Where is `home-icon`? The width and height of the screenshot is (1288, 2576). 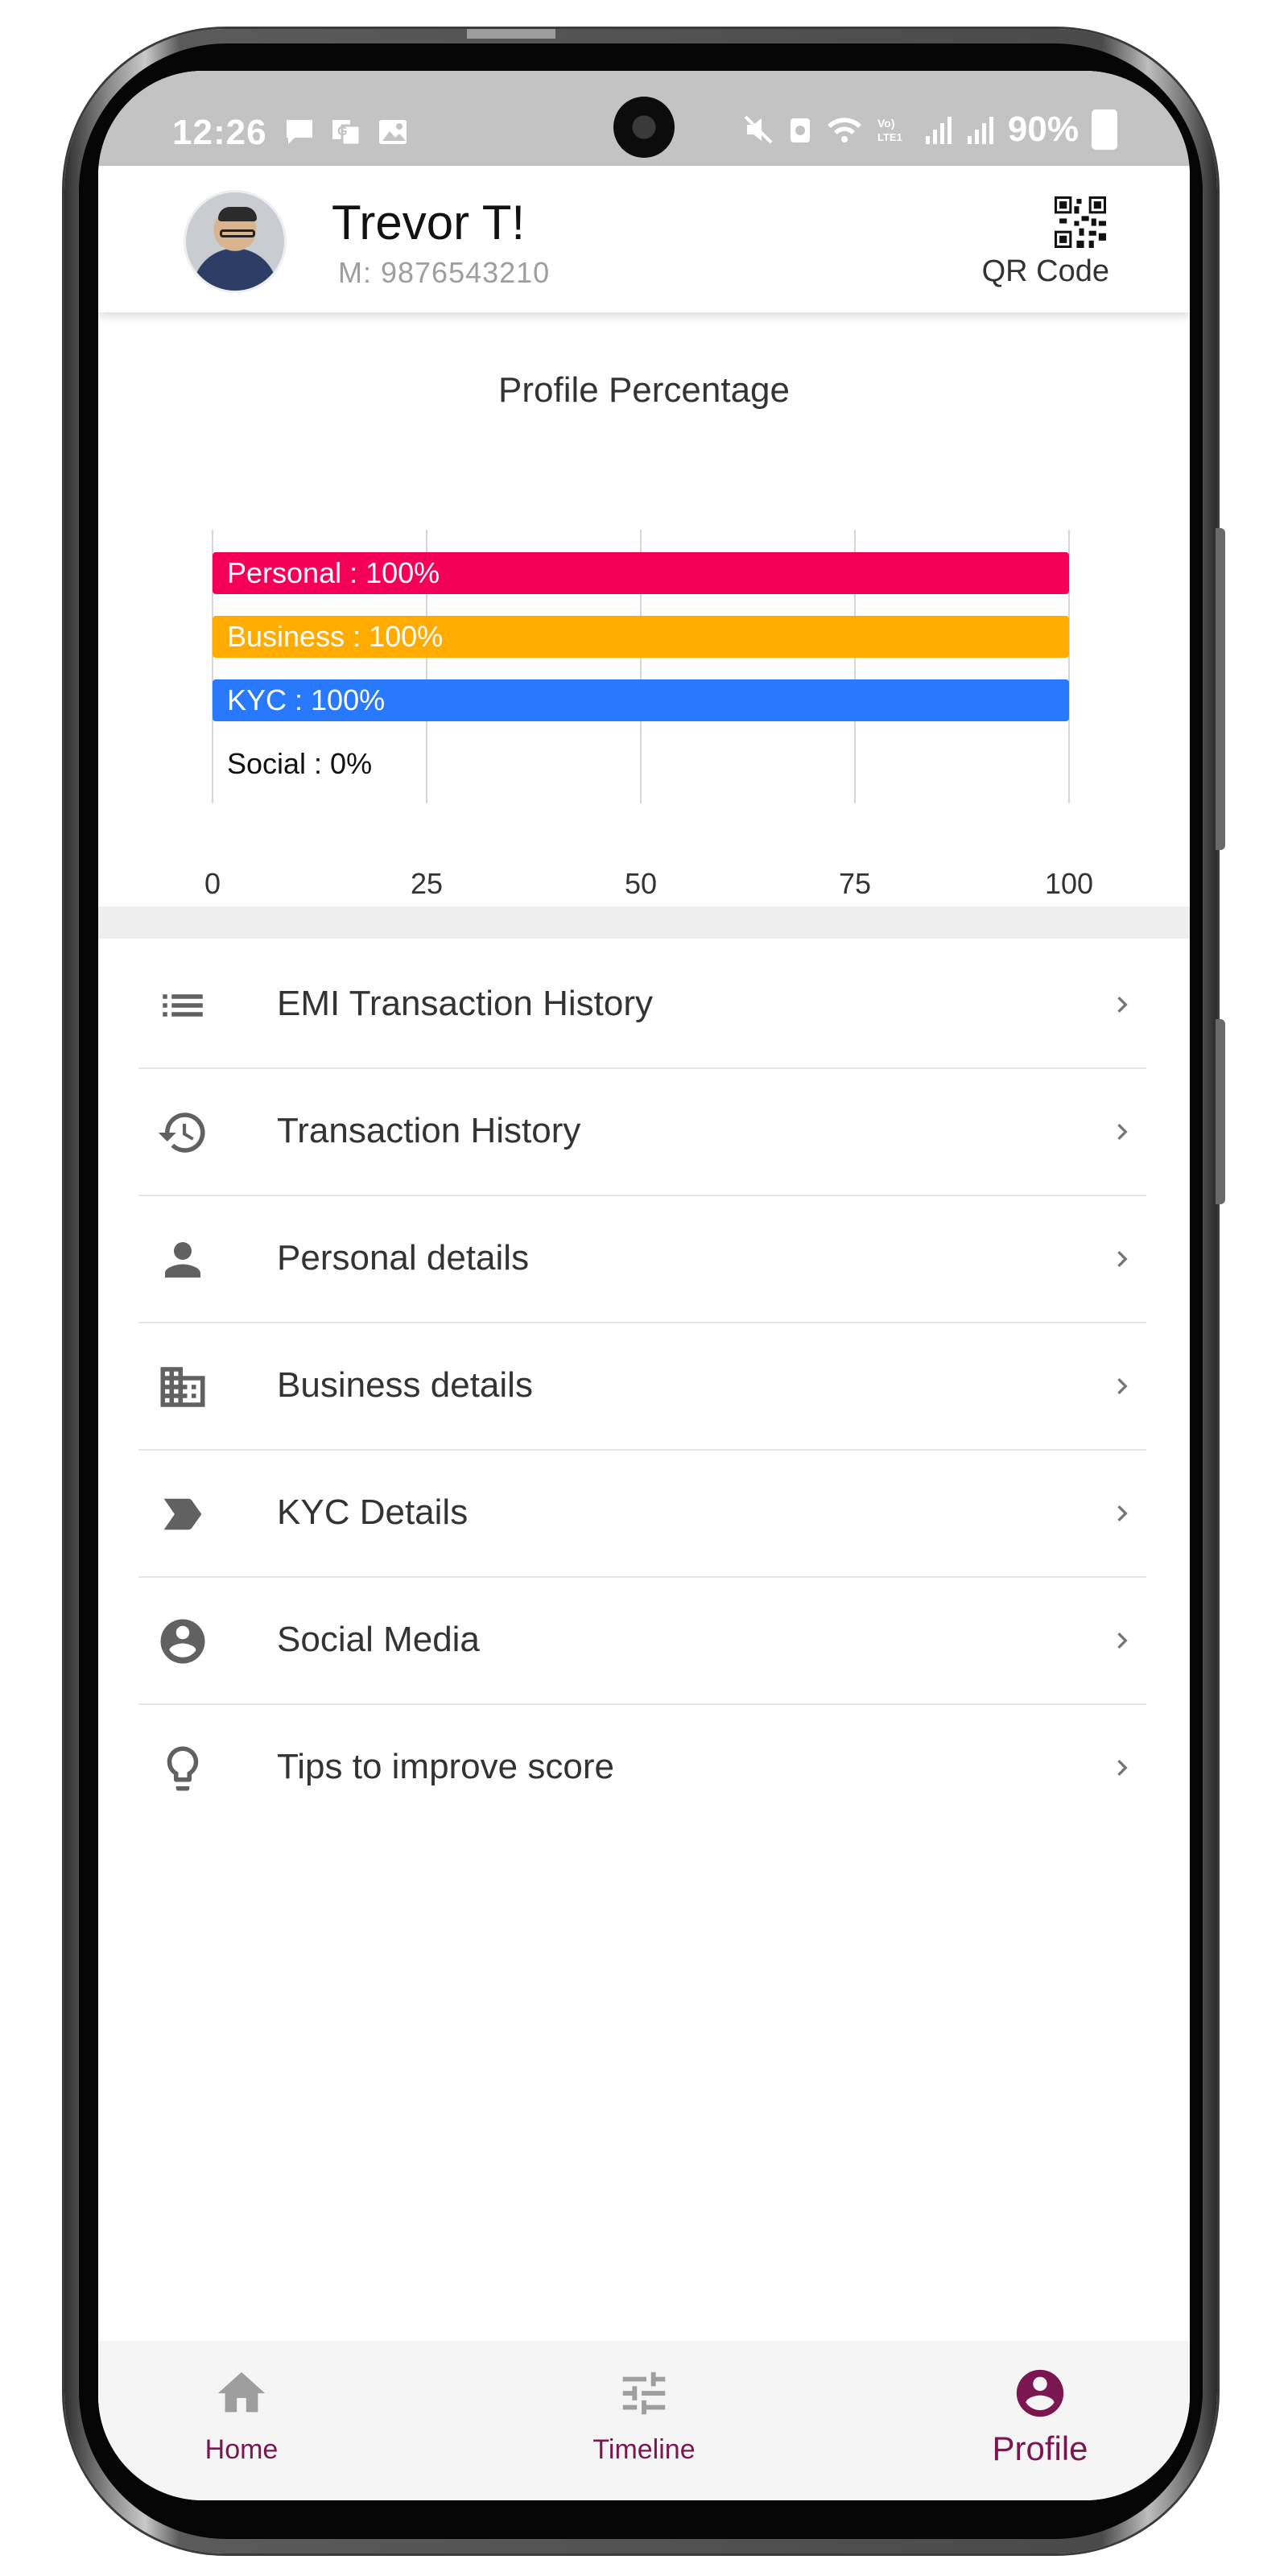 home-icon is located at coordinates (242, 2392).